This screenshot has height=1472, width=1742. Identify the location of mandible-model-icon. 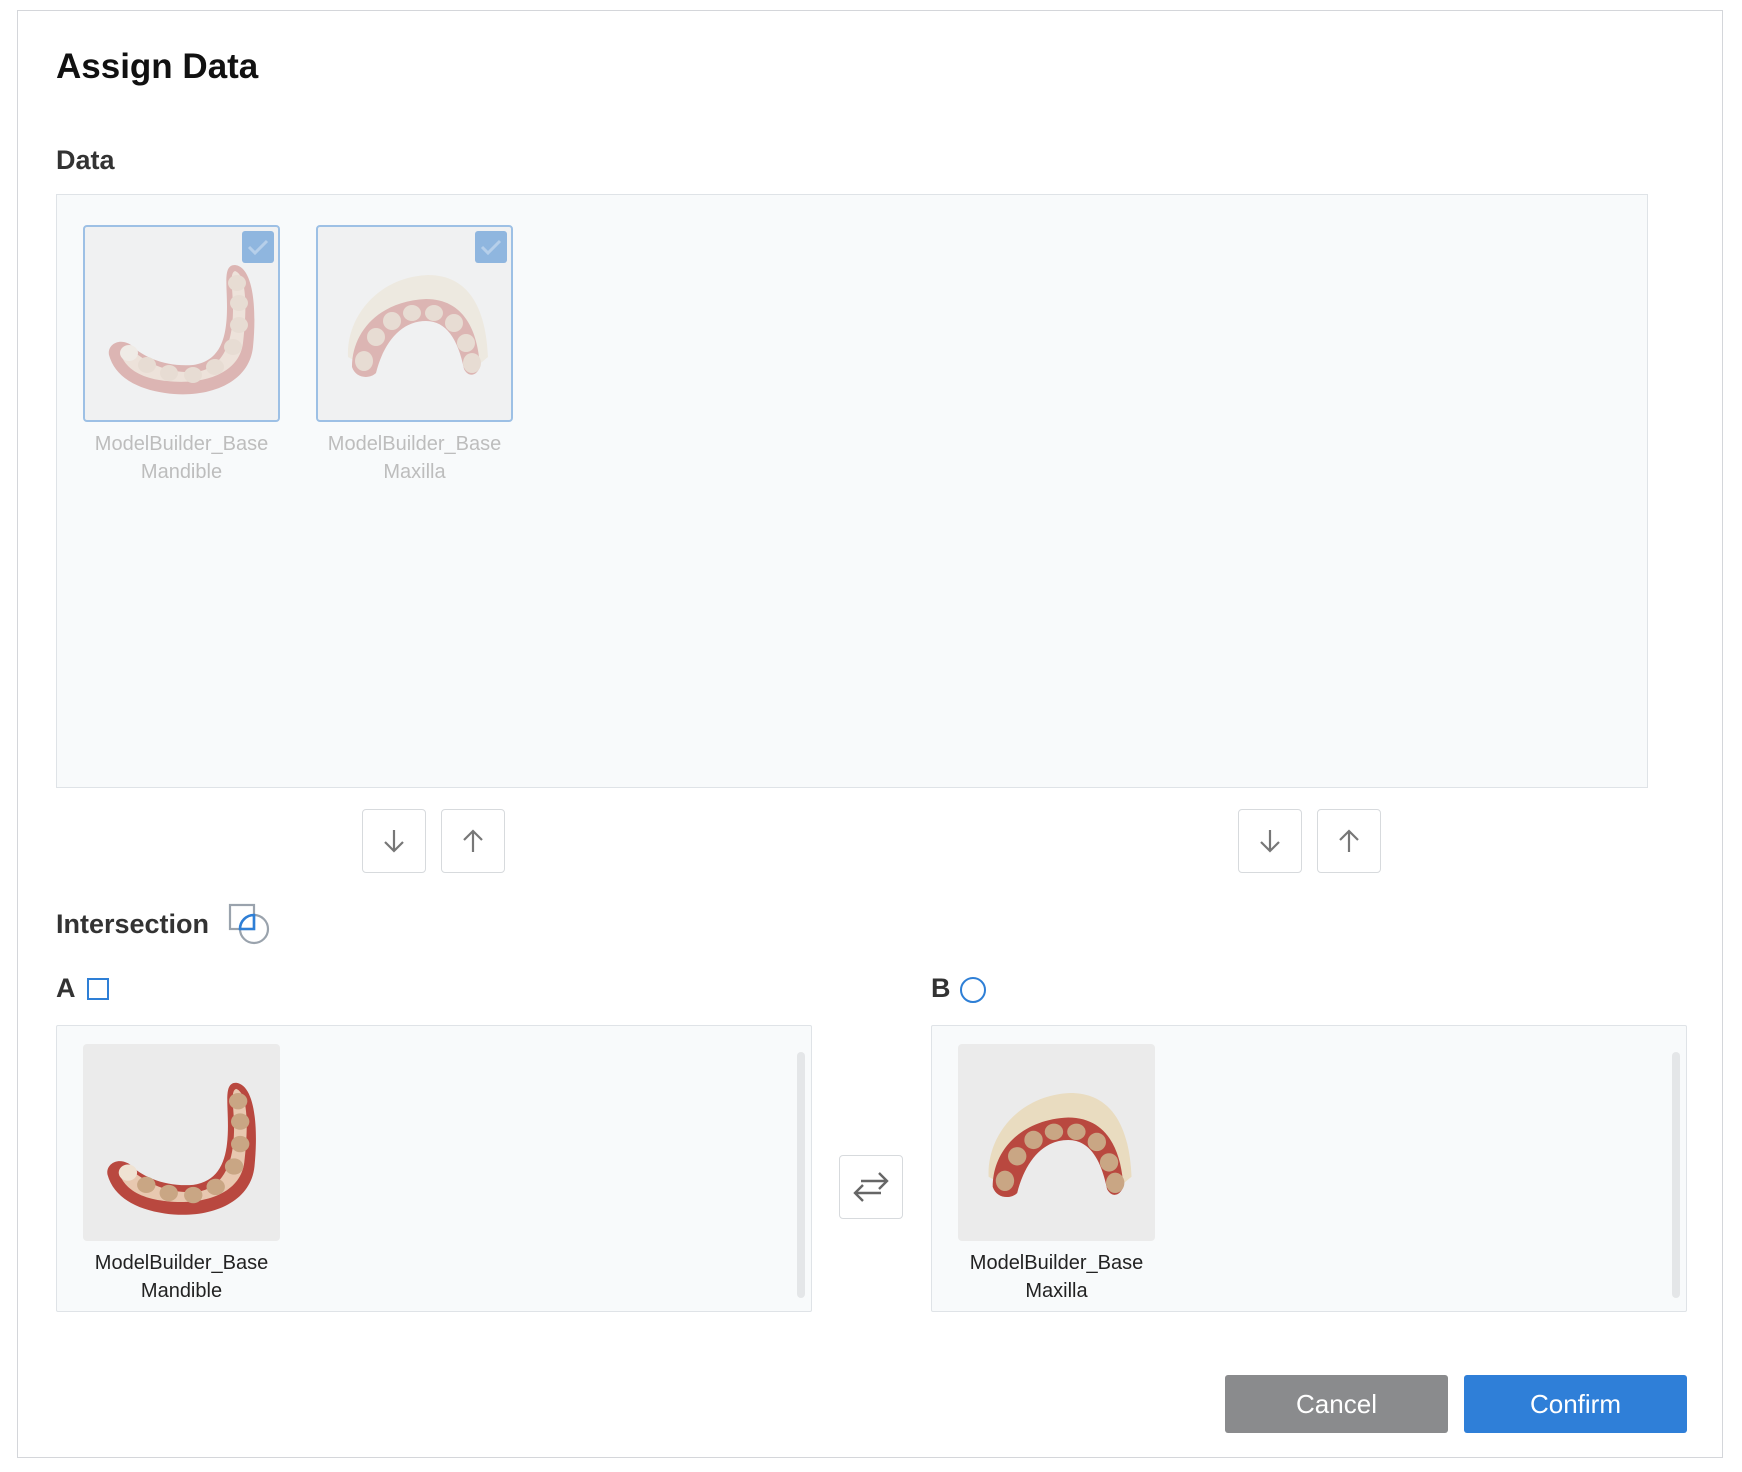
(181, 1148).